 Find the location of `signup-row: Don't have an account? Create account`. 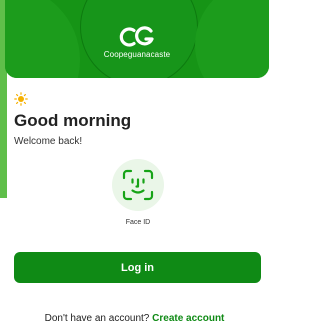

signup-row: Don't have an account? Create account is located at coordinates (134, 318).